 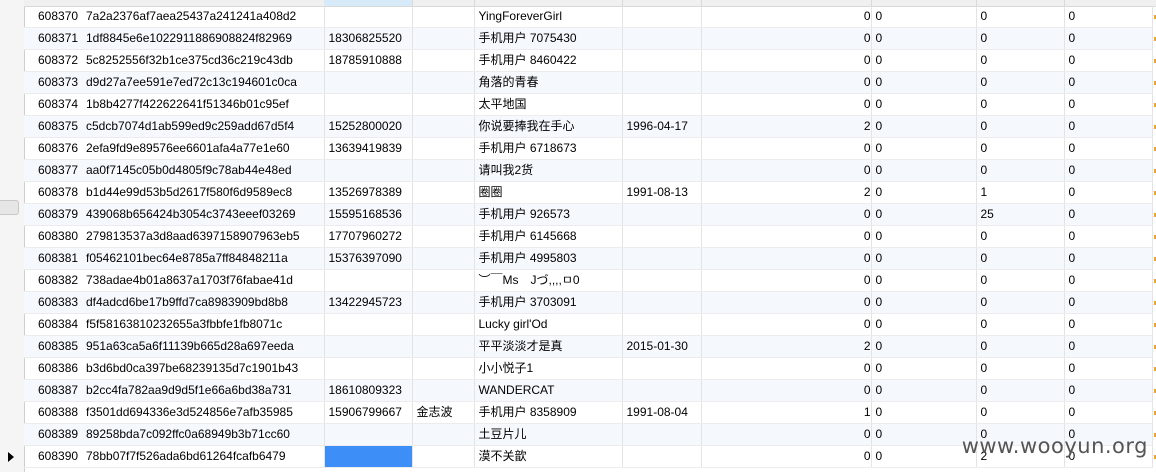 What do you see at coordinates (368, 192) in the screenshot?
I see `cell-phone: 13526978389` at bounding box center [368, 192].